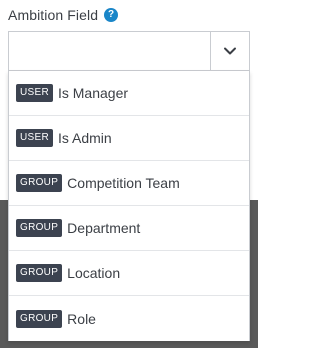 The width and height of the screenshot is (320, 348). Describe the element at coordinates (129, 138) in the screenshot. I see `dropdown-option: USER Is Admin` at that location.